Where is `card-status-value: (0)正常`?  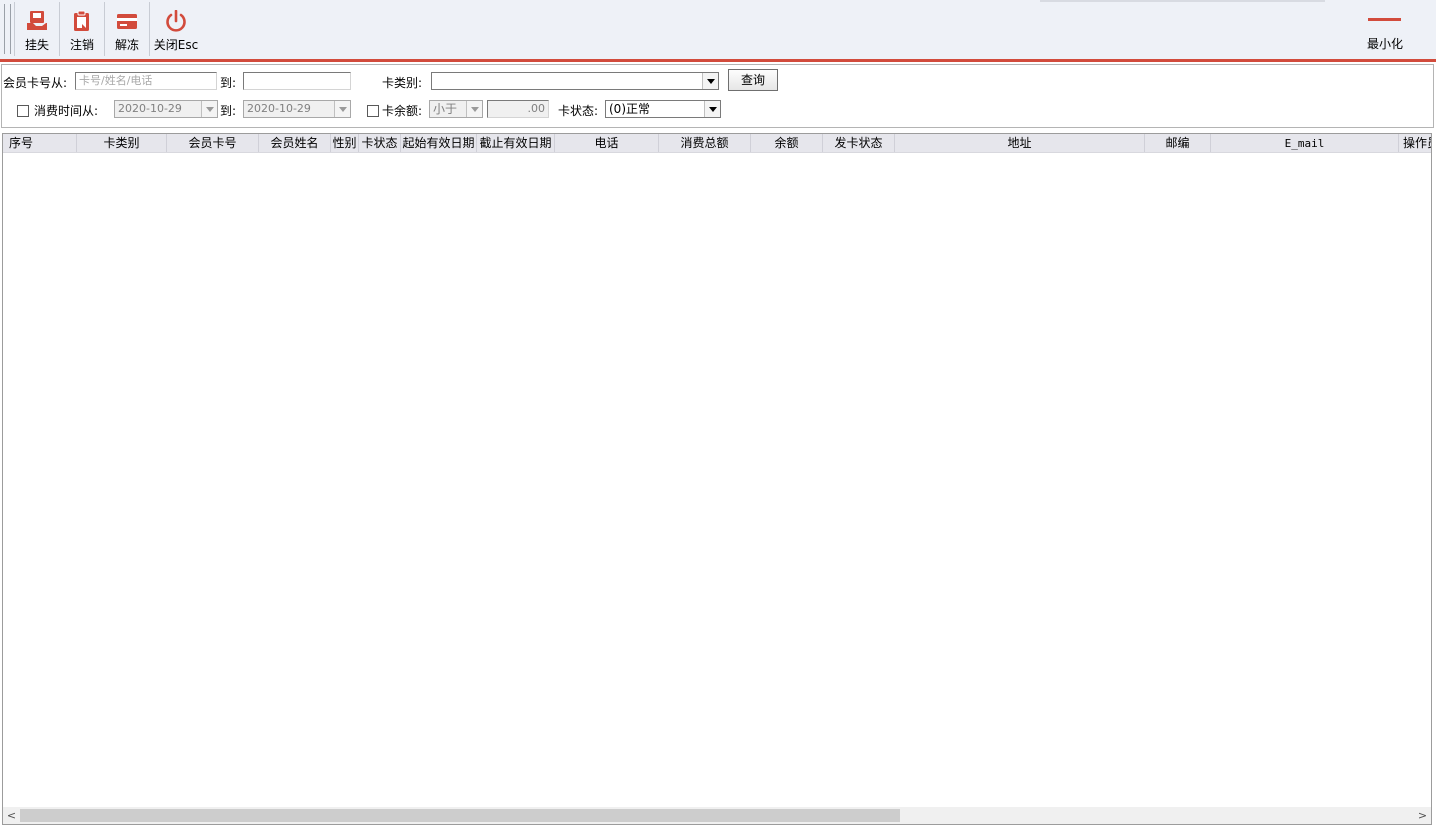 card-status-value: (0)正常 is located at coordinates (629, 109).